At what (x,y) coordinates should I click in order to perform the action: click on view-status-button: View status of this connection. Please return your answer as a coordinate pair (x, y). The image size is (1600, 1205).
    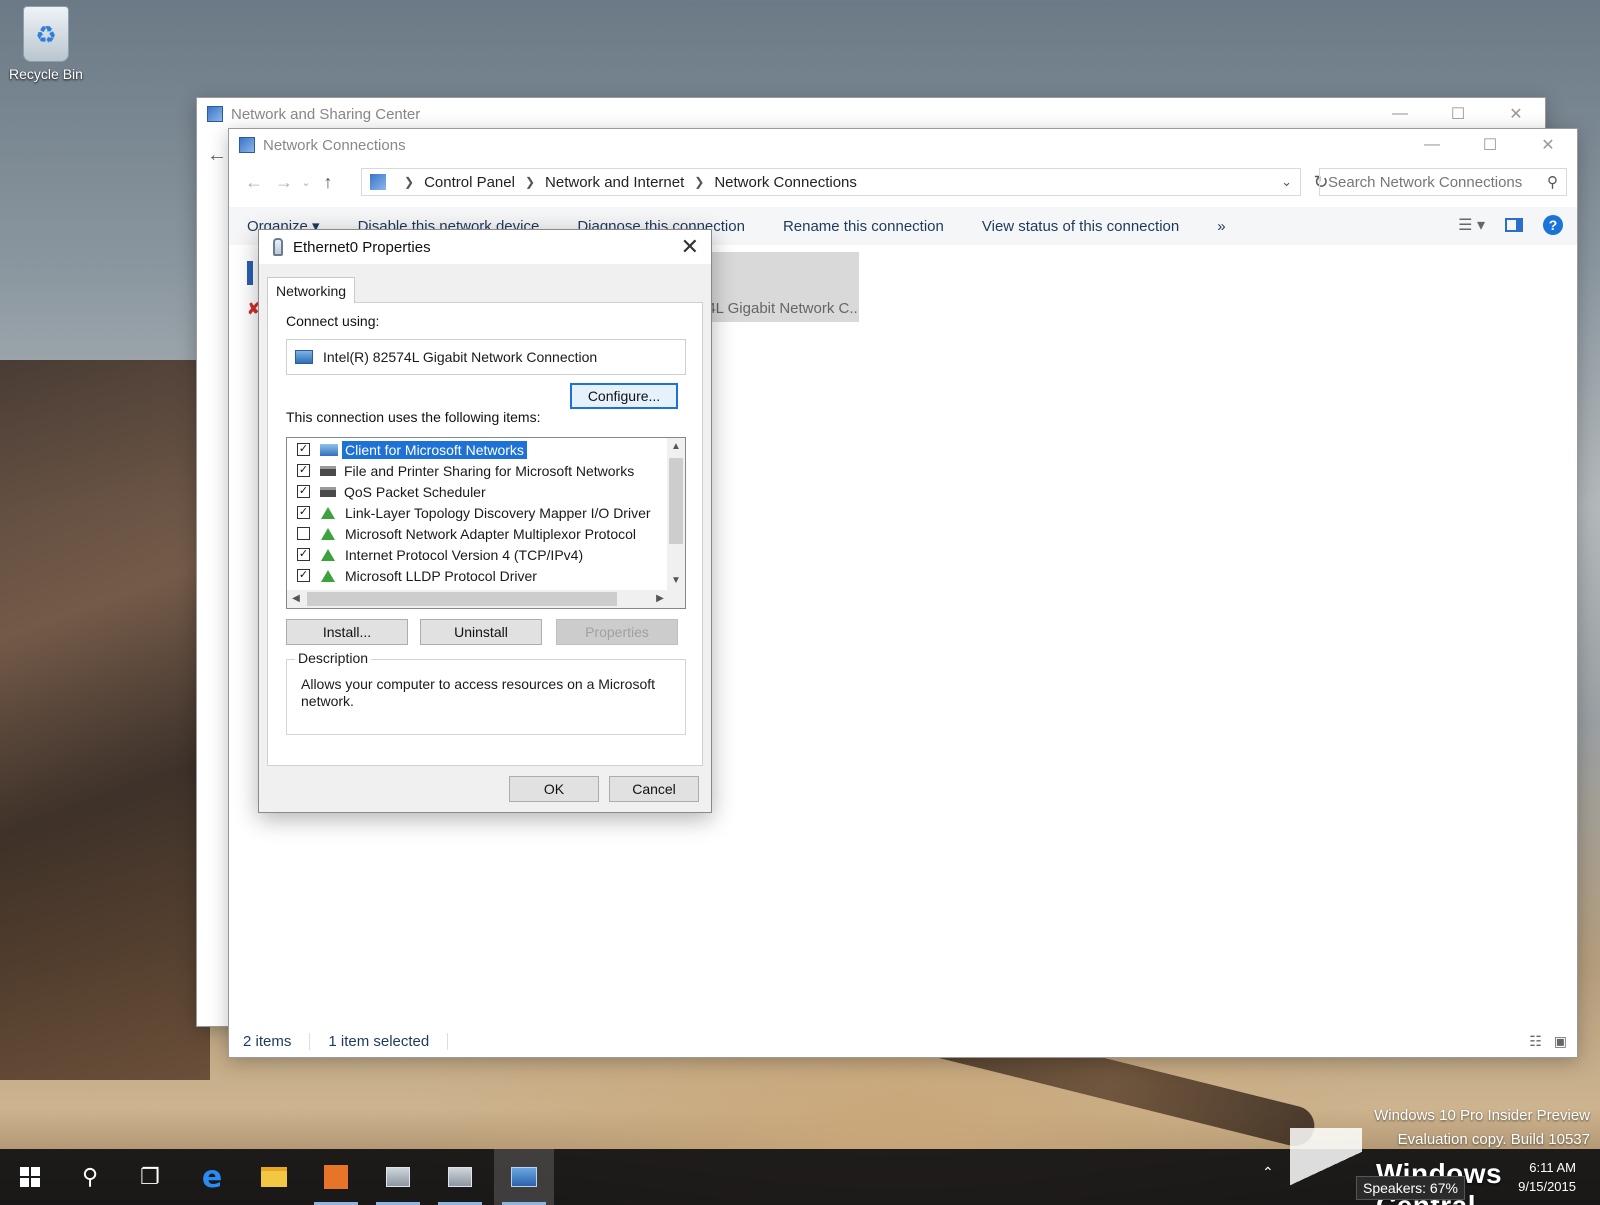
    Looking at the image, I should click on (1080, 226).